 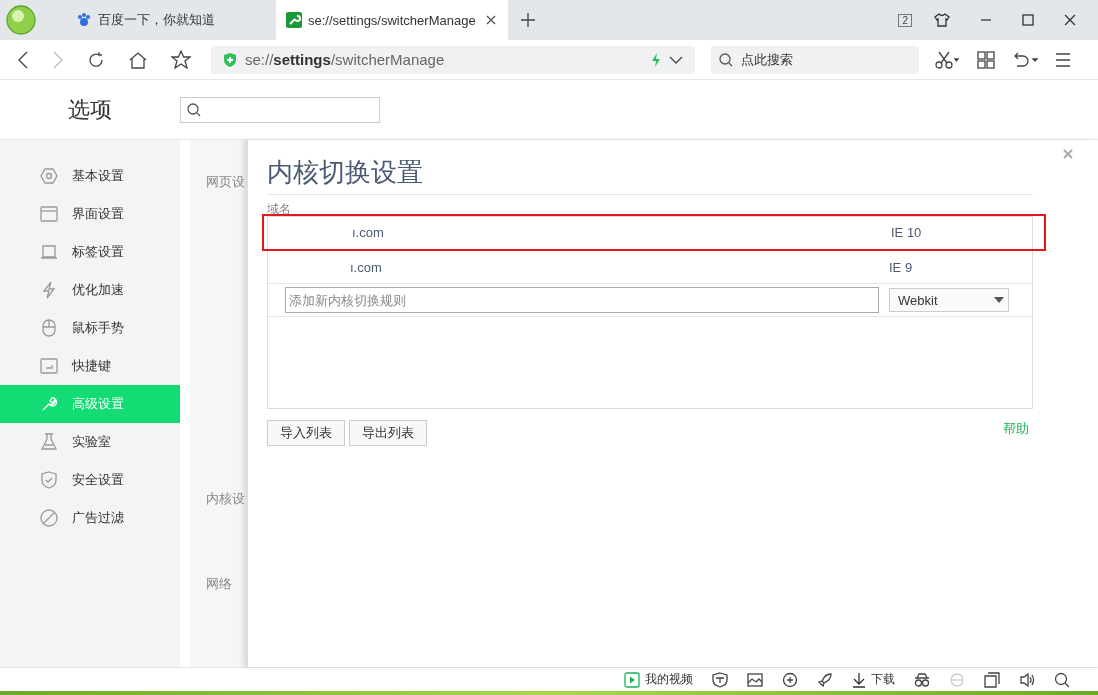 I want to click on caret-icon, so click(x=999, y=300).